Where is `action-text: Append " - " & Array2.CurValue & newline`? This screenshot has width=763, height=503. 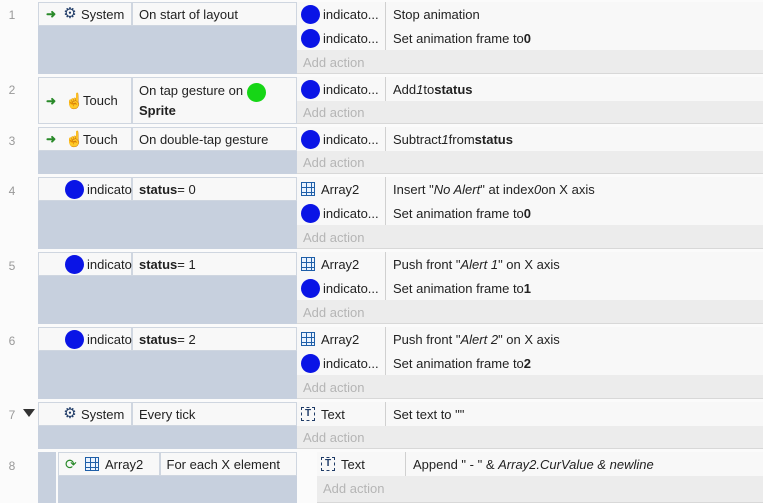
action-text: Append " - " & Array2.CurValue & newline is located at coordinates (584, 464).